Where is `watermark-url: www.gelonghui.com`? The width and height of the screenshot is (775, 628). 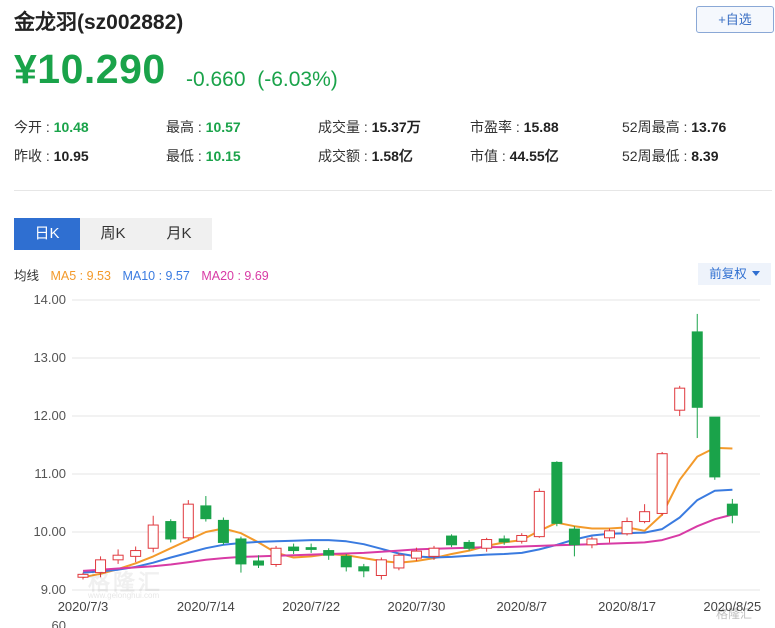 watermark-url: www.gelonghui.com is located at coordinates (124, 595).